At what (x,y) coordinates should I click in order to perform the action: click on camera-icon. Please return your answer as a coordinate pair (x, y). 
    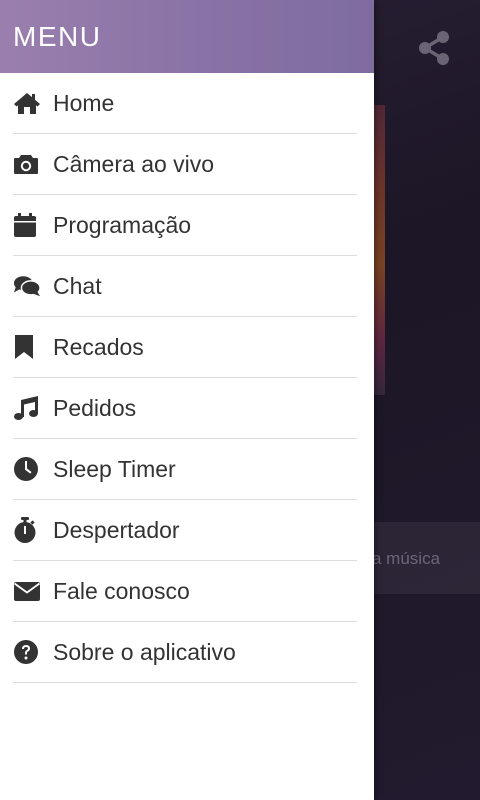
    Looking at the image, I should click on (27, 164).